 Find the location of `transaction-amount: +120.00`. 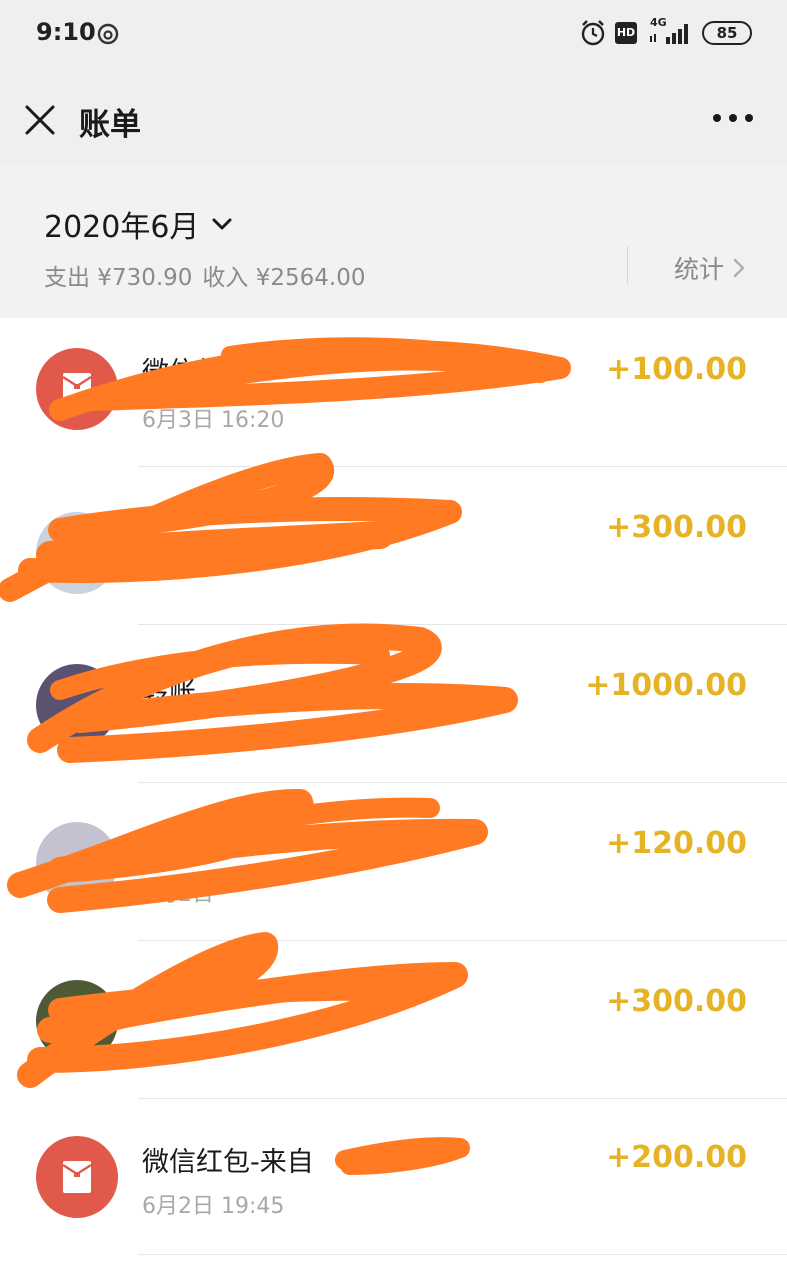

transaction-amount: +120.00 is located at coordinates (676, 843).